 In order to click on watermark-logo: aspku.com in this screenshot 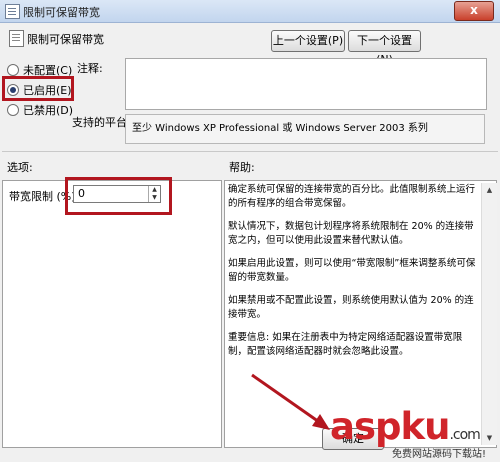, I will do `click(405, 426)`.